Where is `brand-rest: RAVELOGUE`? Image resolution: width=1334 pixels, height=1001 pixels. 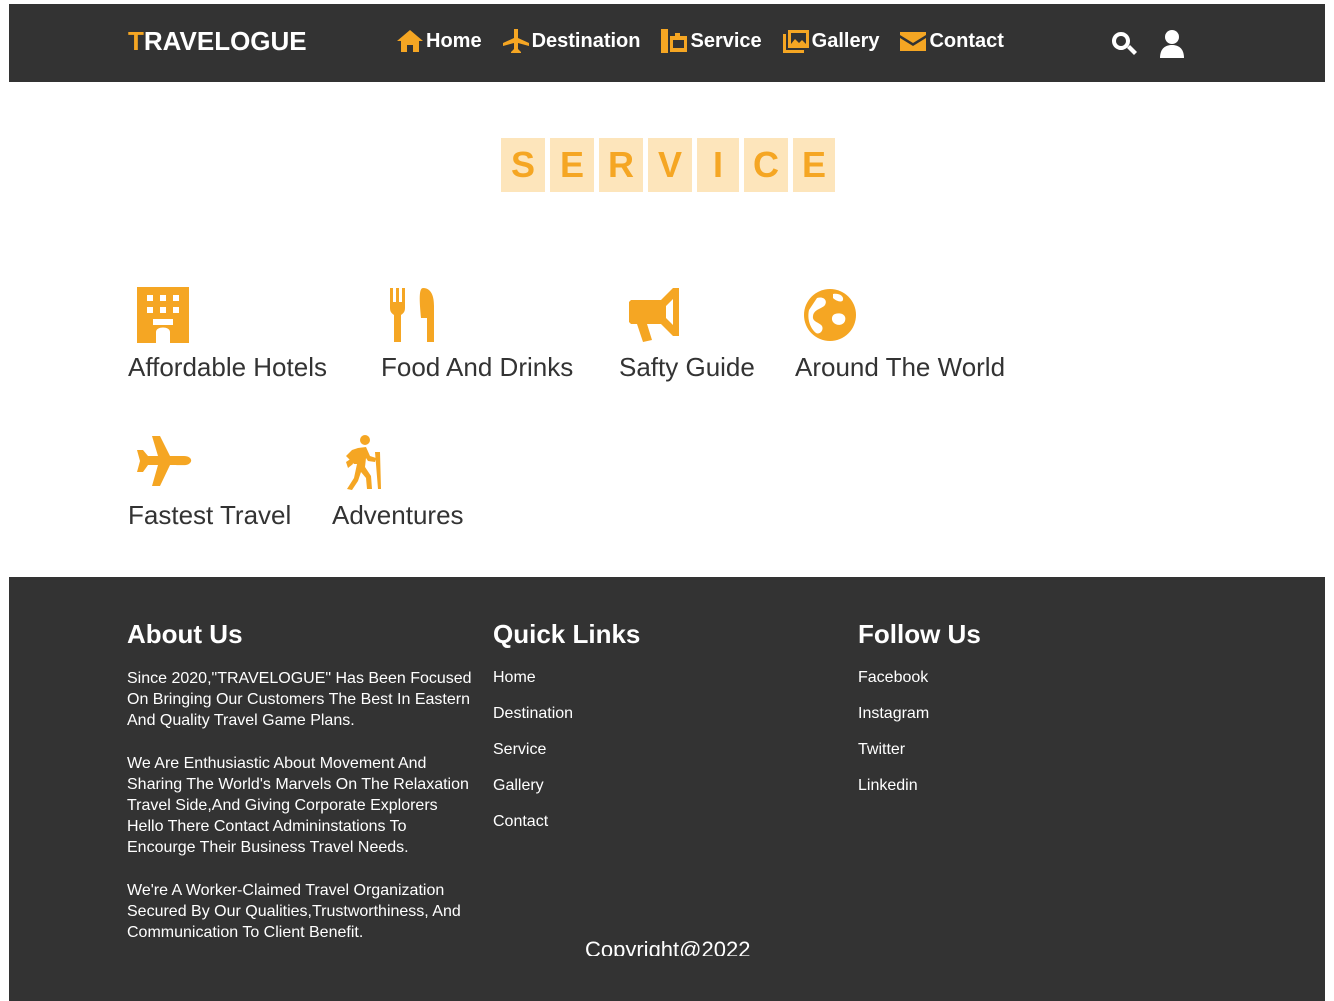 brand-rest: RAVELOGUE is located at coordinates (225, 41).